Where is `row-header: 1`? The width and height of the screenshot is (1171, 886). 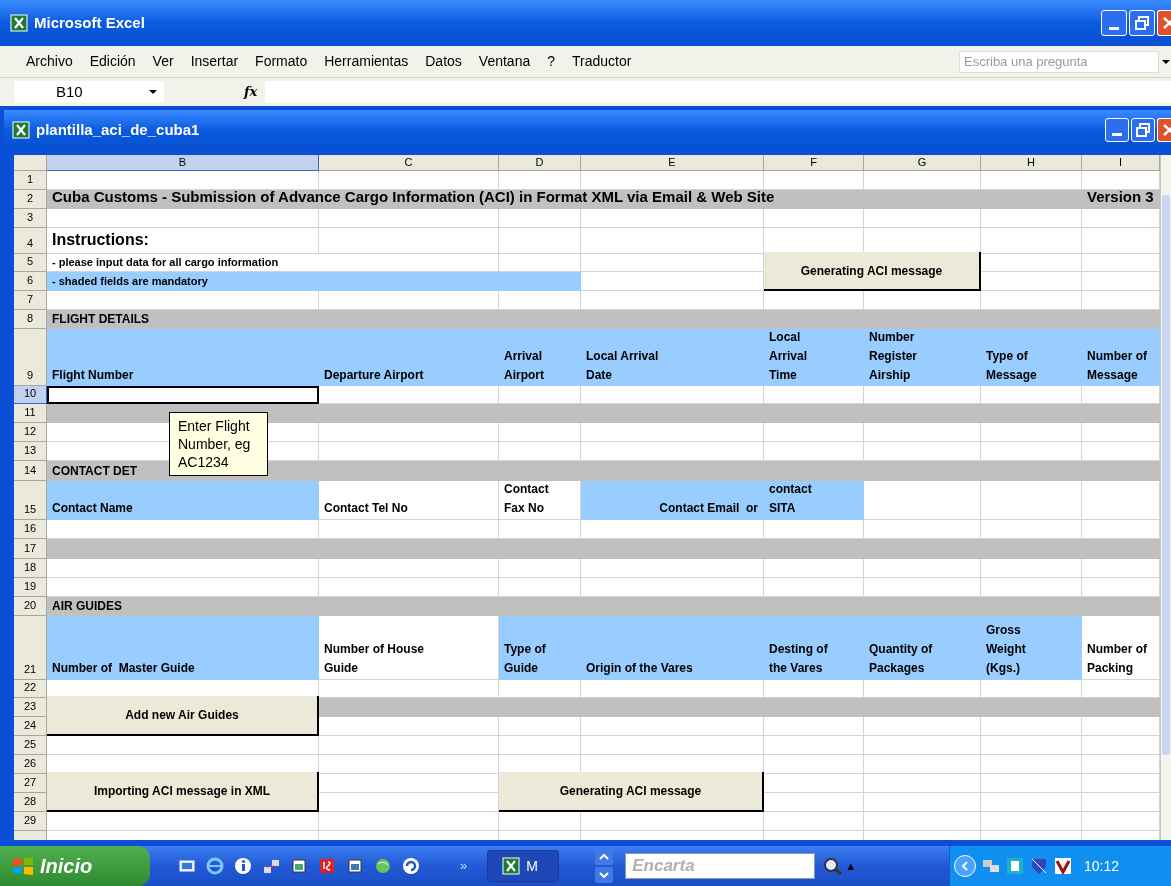 row-header: 1 is located at coordinates (30, 180).